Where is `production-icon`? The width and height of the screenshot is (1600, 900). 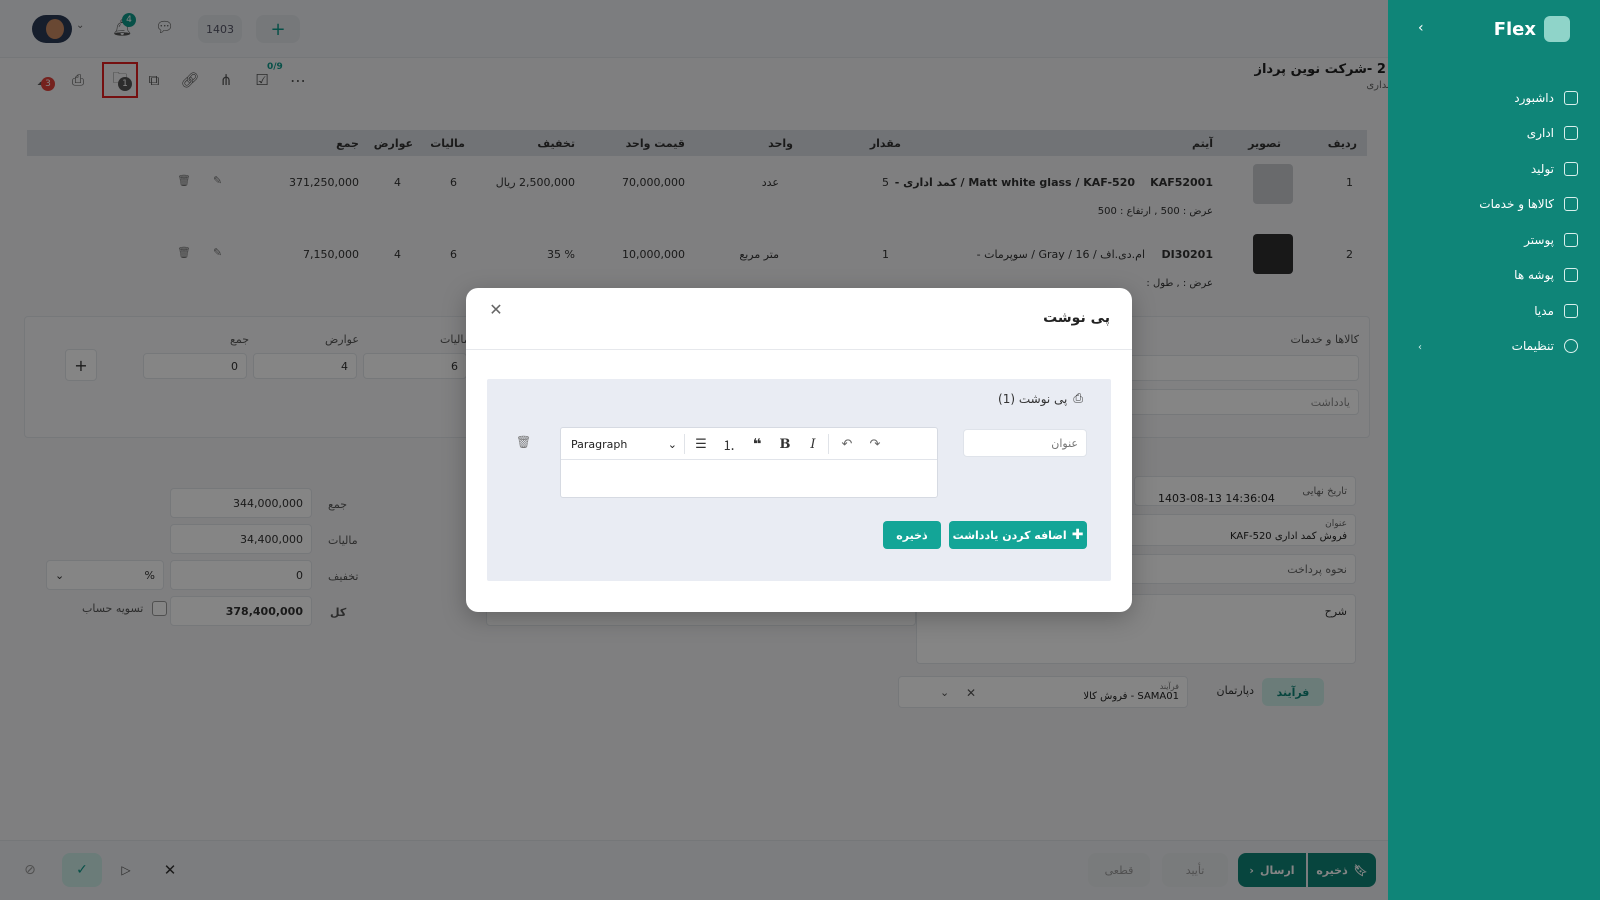 production-icon is located at coordinates (1571, 169).